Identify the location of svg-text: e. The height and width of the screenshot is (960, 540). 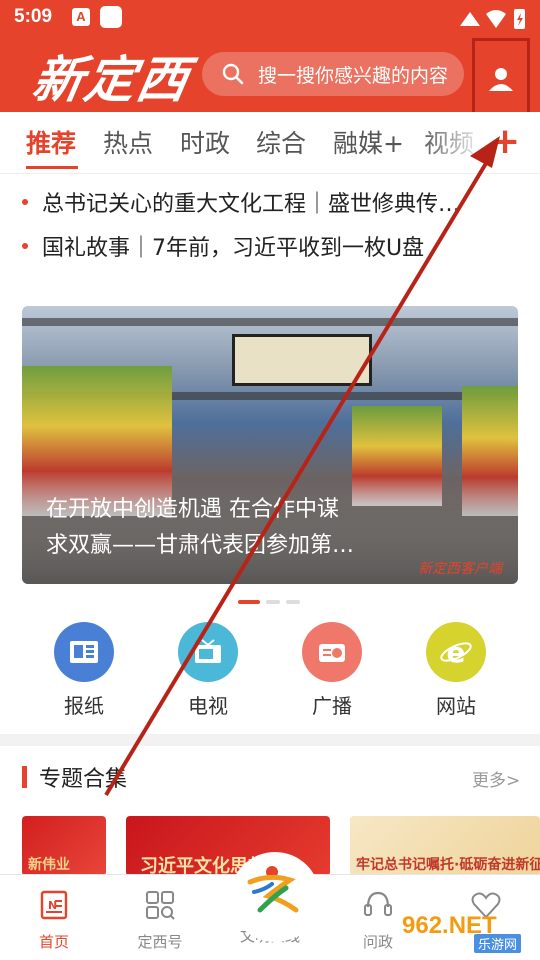
(456, 652).